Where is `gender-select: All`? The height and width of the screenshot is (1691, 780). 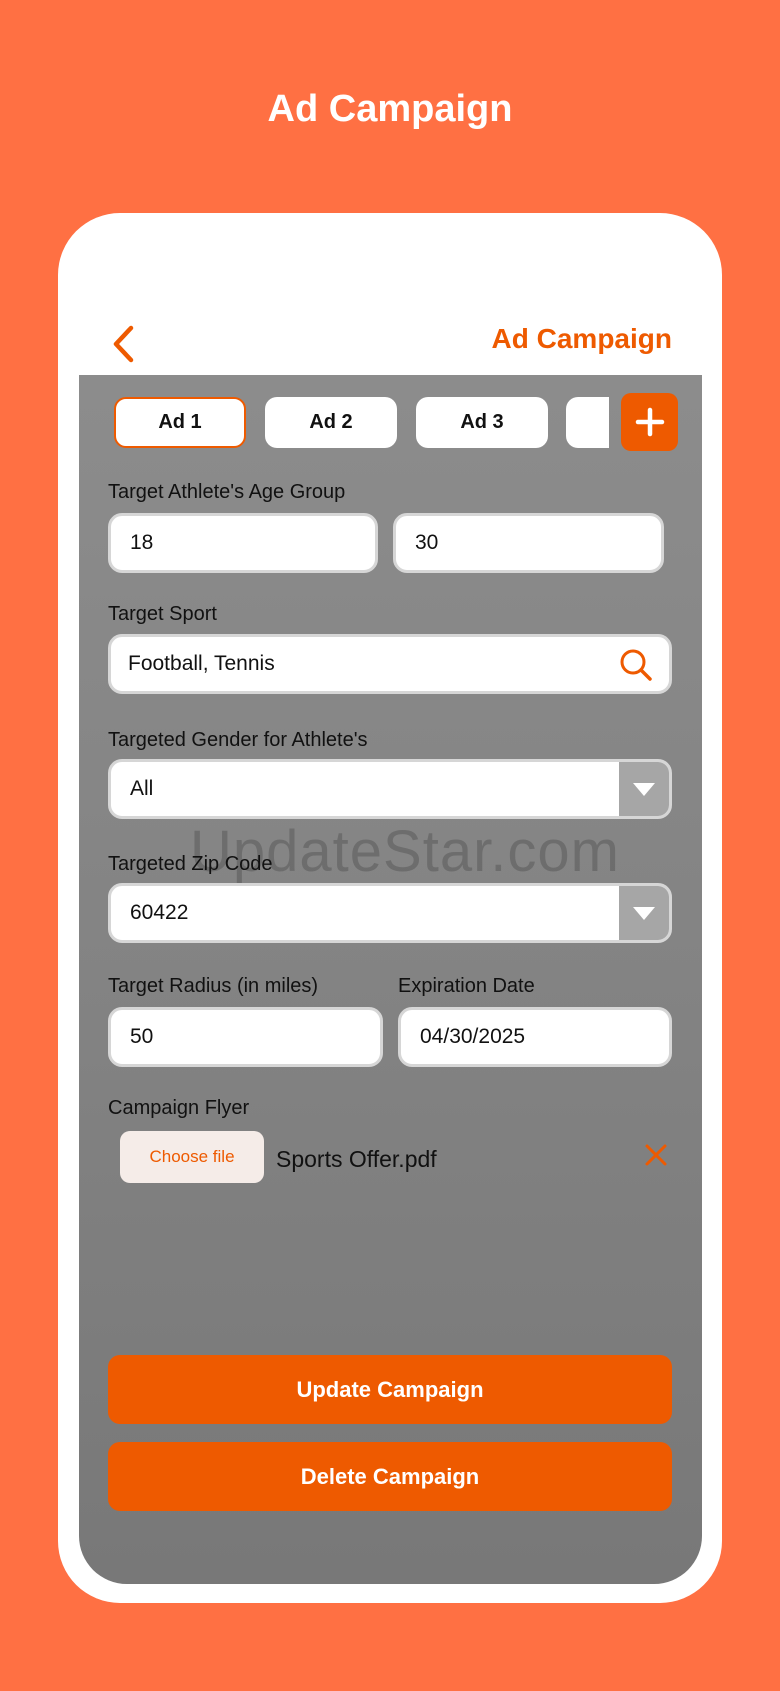 gender-select: All is located at coordinates (390, 789).